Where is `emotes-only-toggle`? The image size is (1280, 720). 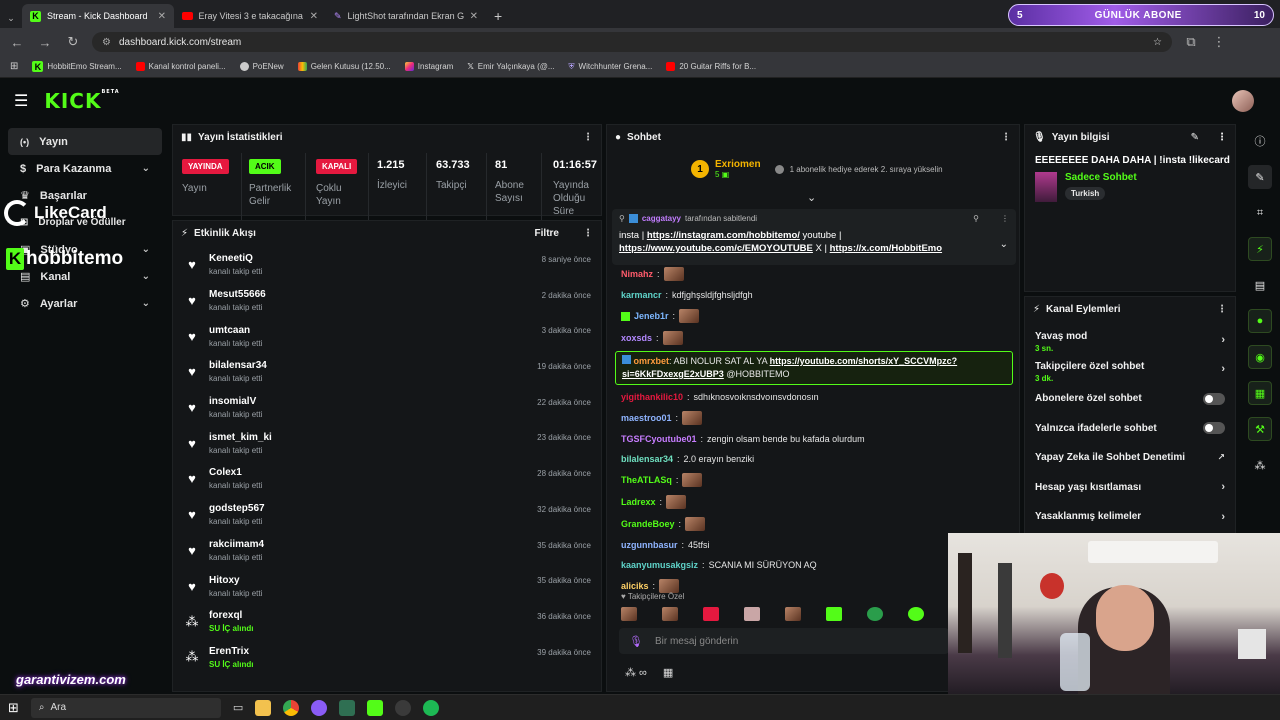 emotes-only-toggle is located at coordinates (1214, 428).